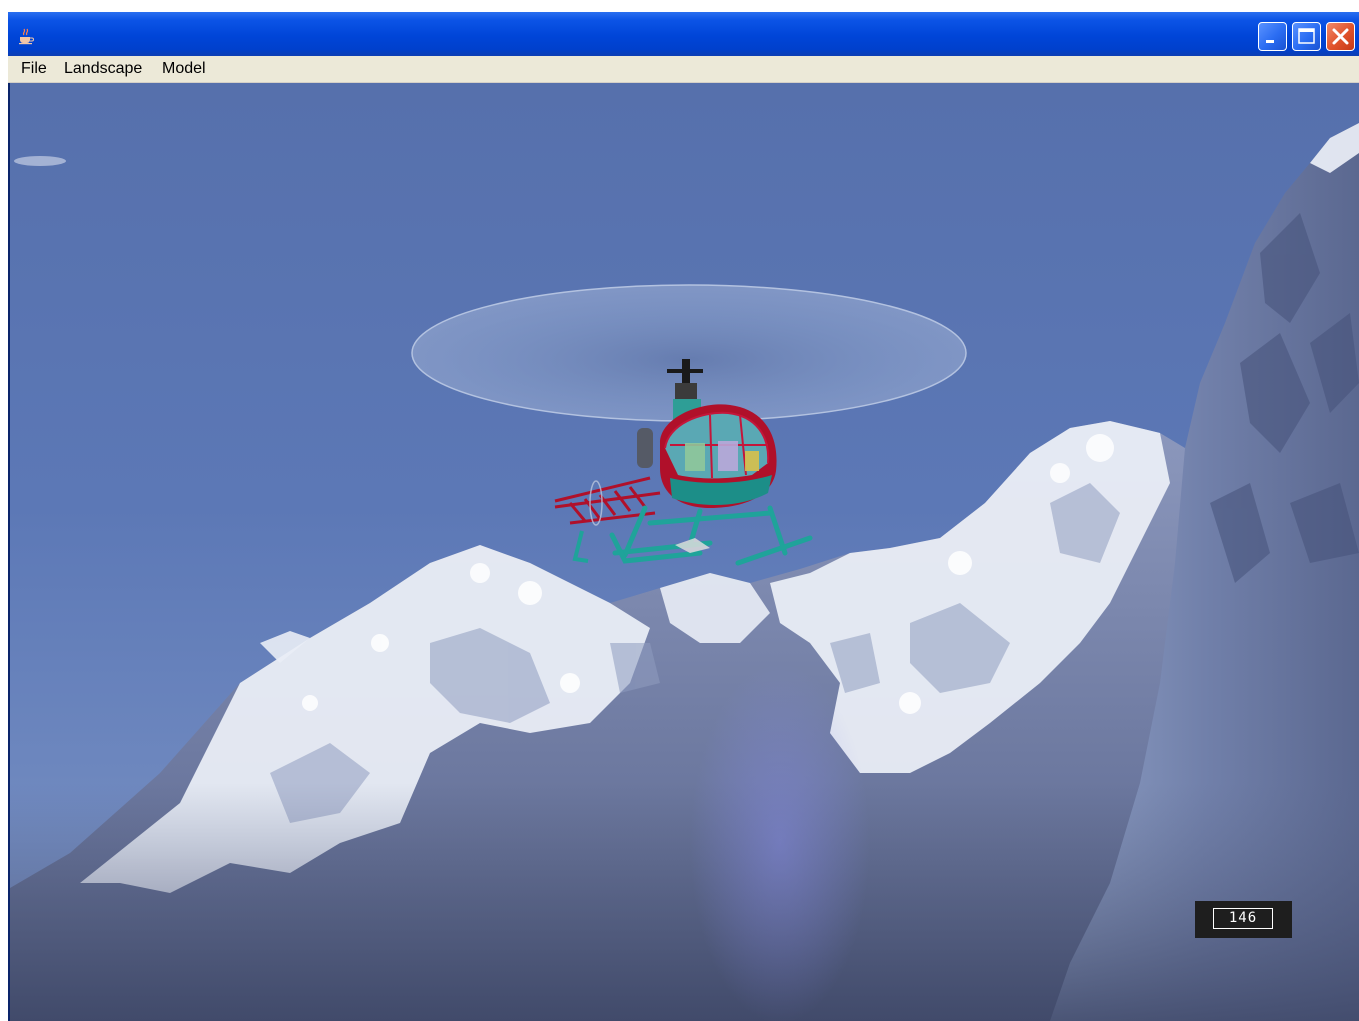 The width and height of the screenshot is (1359, 1021). I want to click on downwash-glow, so click(780, 842).